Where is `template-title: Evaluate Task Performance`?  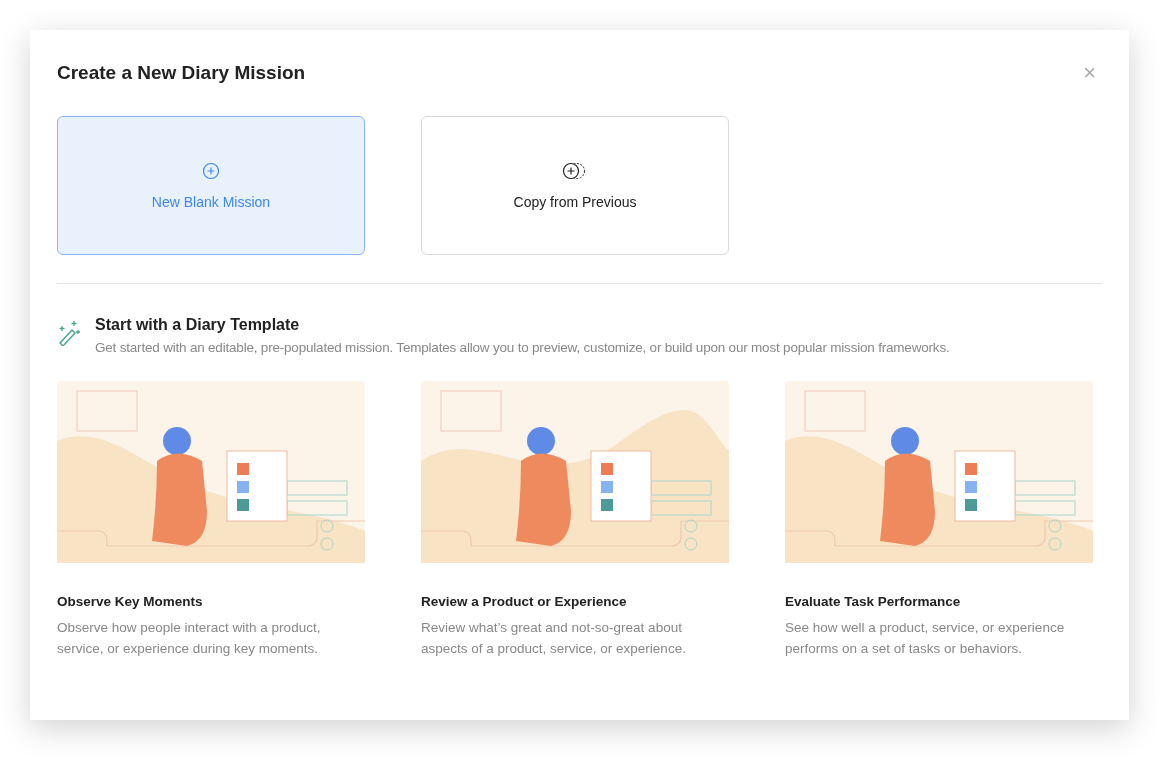
template-title: Evaluate Task Performance is located at coordinates (873, 601).